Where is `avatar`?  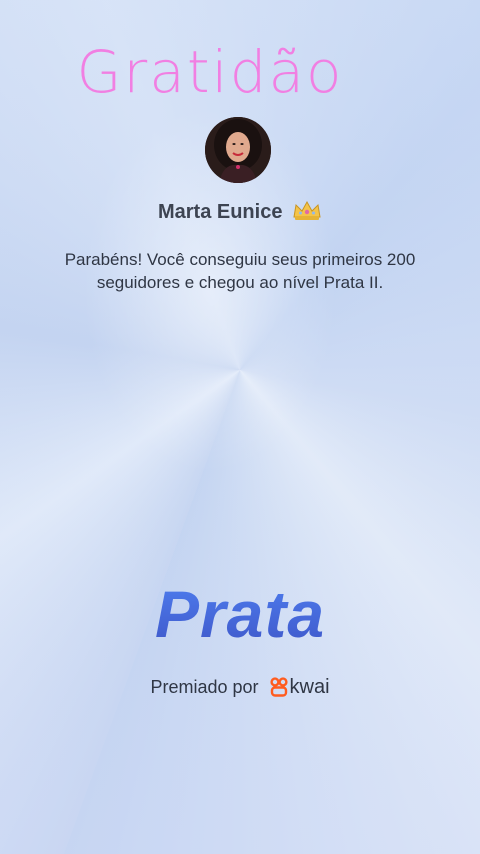
avatar is located at coordinates (238, 150).